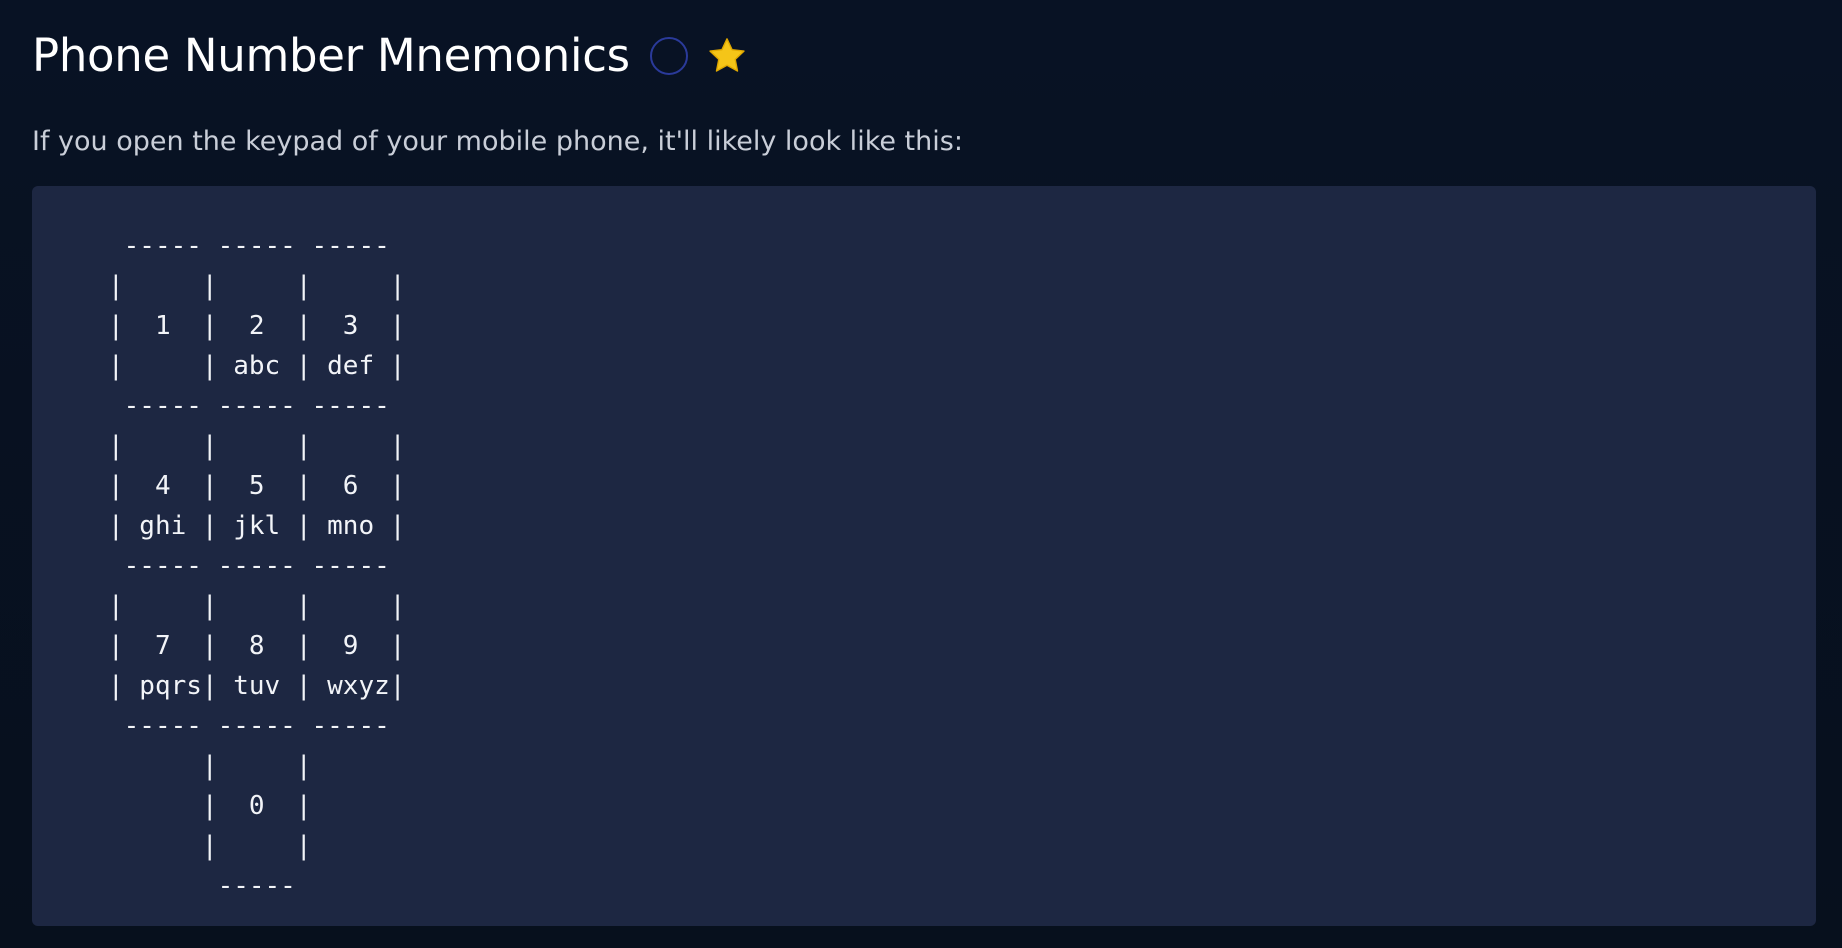 This screenshot has width=1842, height=948. What do you see at coordinates (668, 56) in the screenshot?
I see `circle-outline-icon` at bounding box center [668, 56].